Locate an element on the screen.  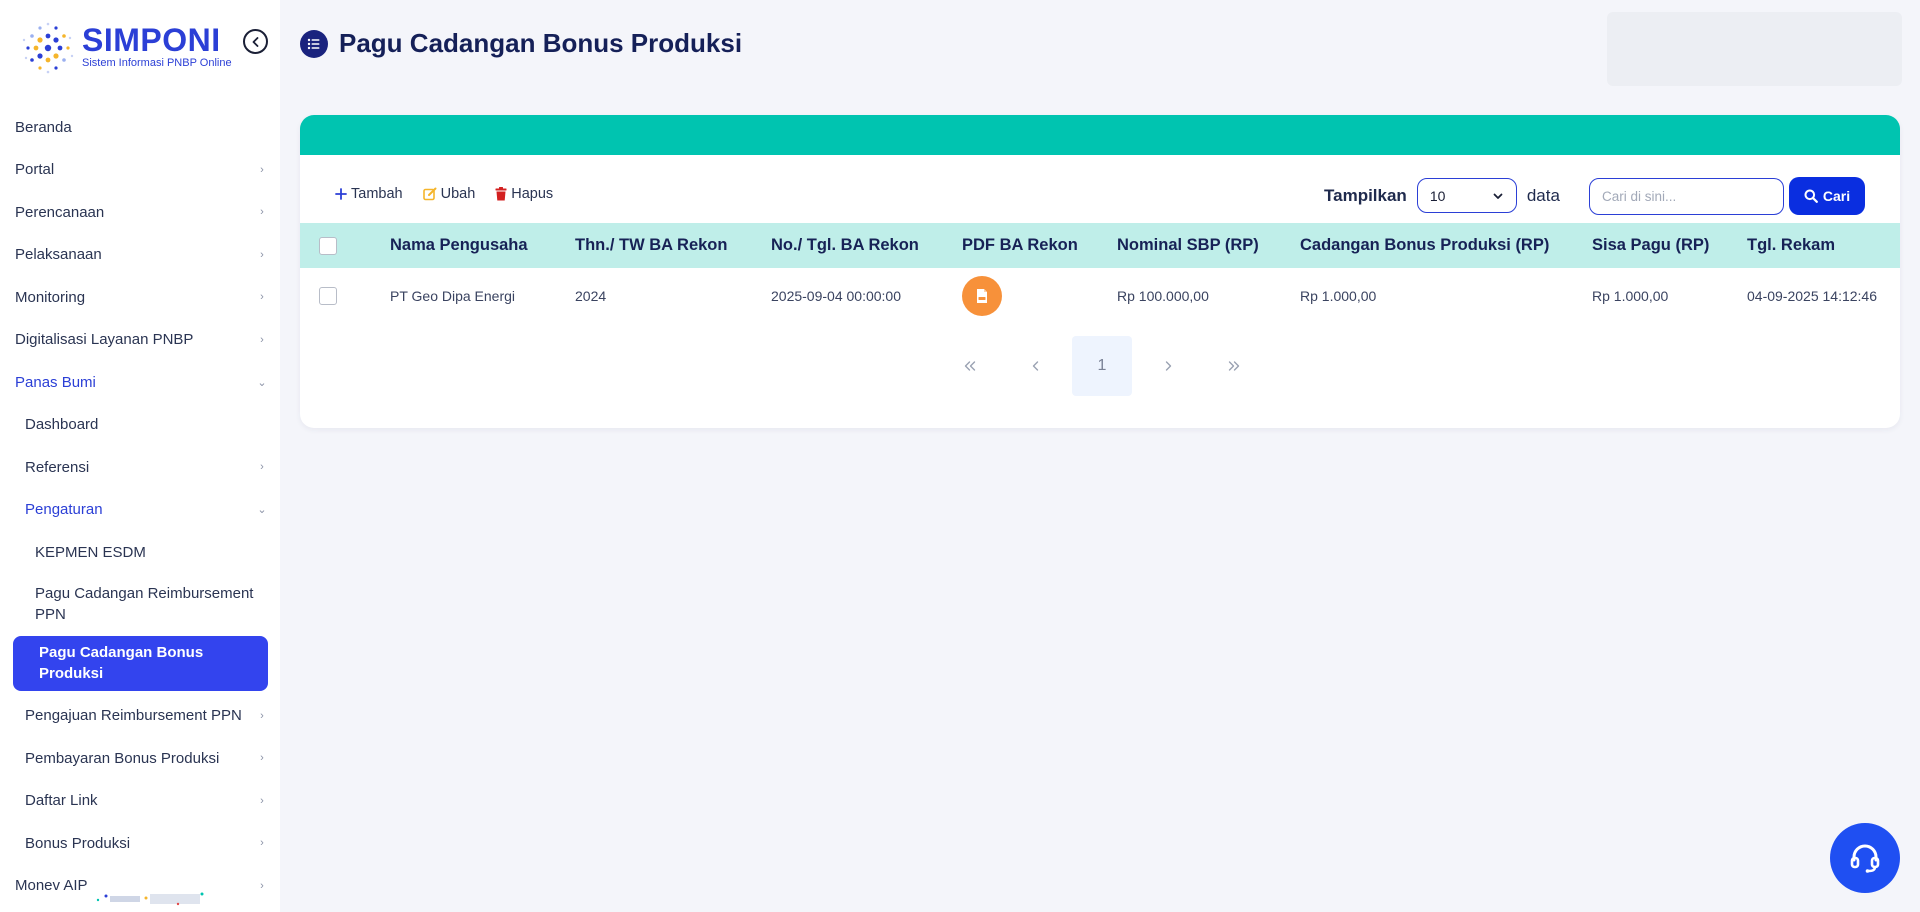
pdf-file-icon is located at coordinates (982, 296).